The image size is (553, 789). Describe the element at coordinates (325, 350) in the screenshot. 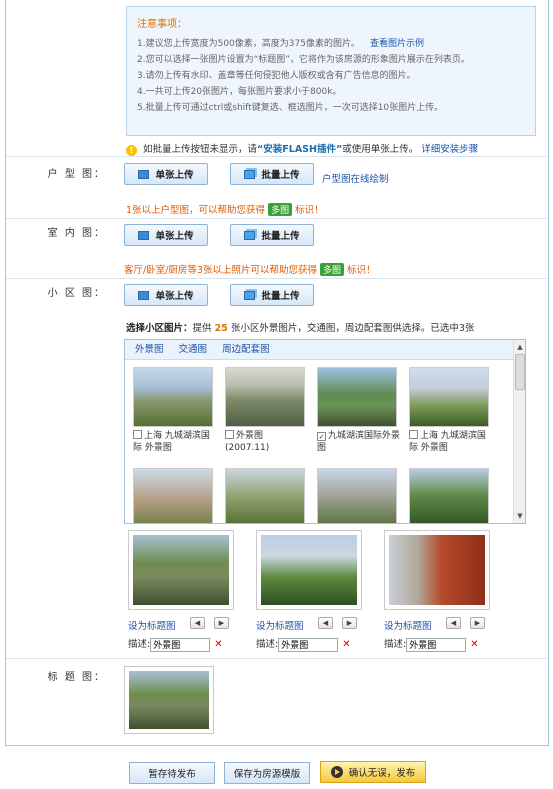

I see `gallery-tabs: 外景图 交通图 周边配套图` at that location.